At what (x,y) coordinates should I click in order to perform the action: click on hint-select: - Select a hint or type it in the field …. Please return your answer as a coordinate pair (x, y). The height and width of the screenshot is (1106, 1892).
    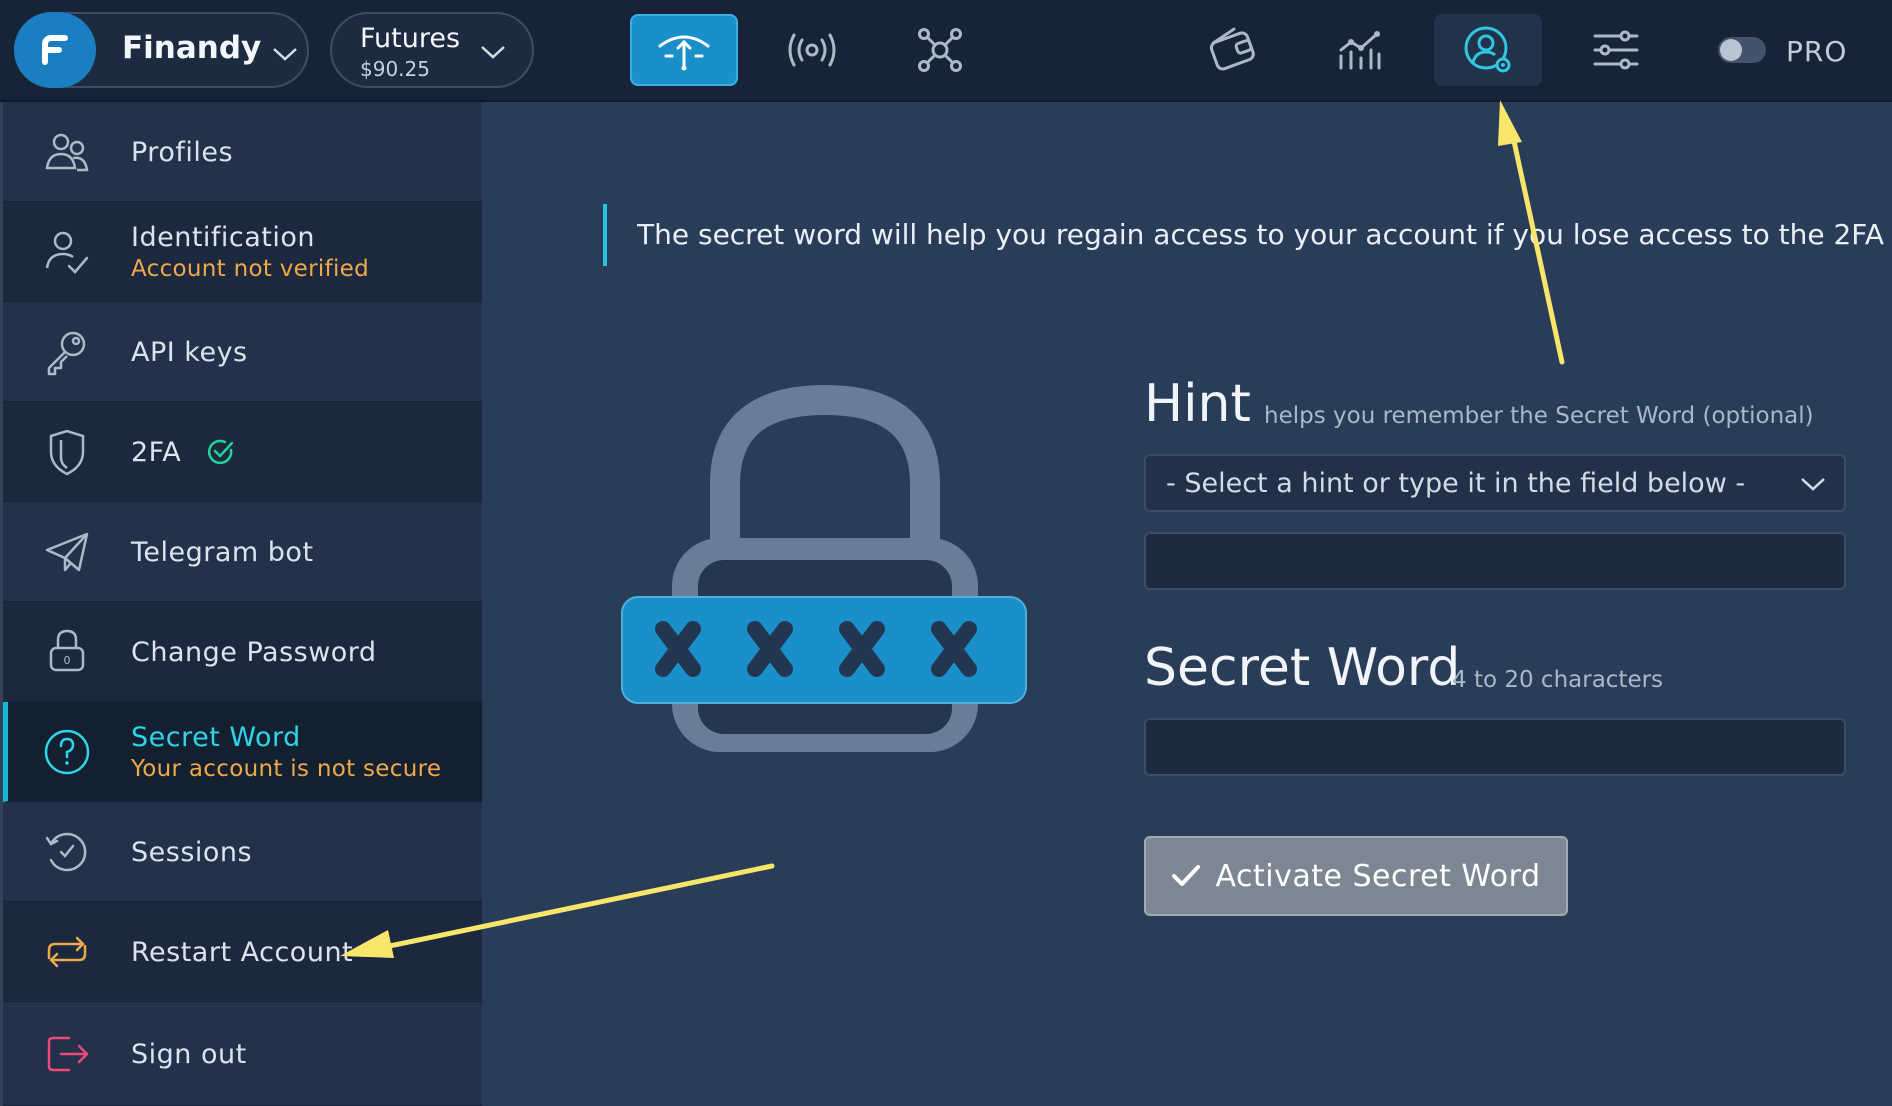
    Looking at the image, I should click on (1495, 483).